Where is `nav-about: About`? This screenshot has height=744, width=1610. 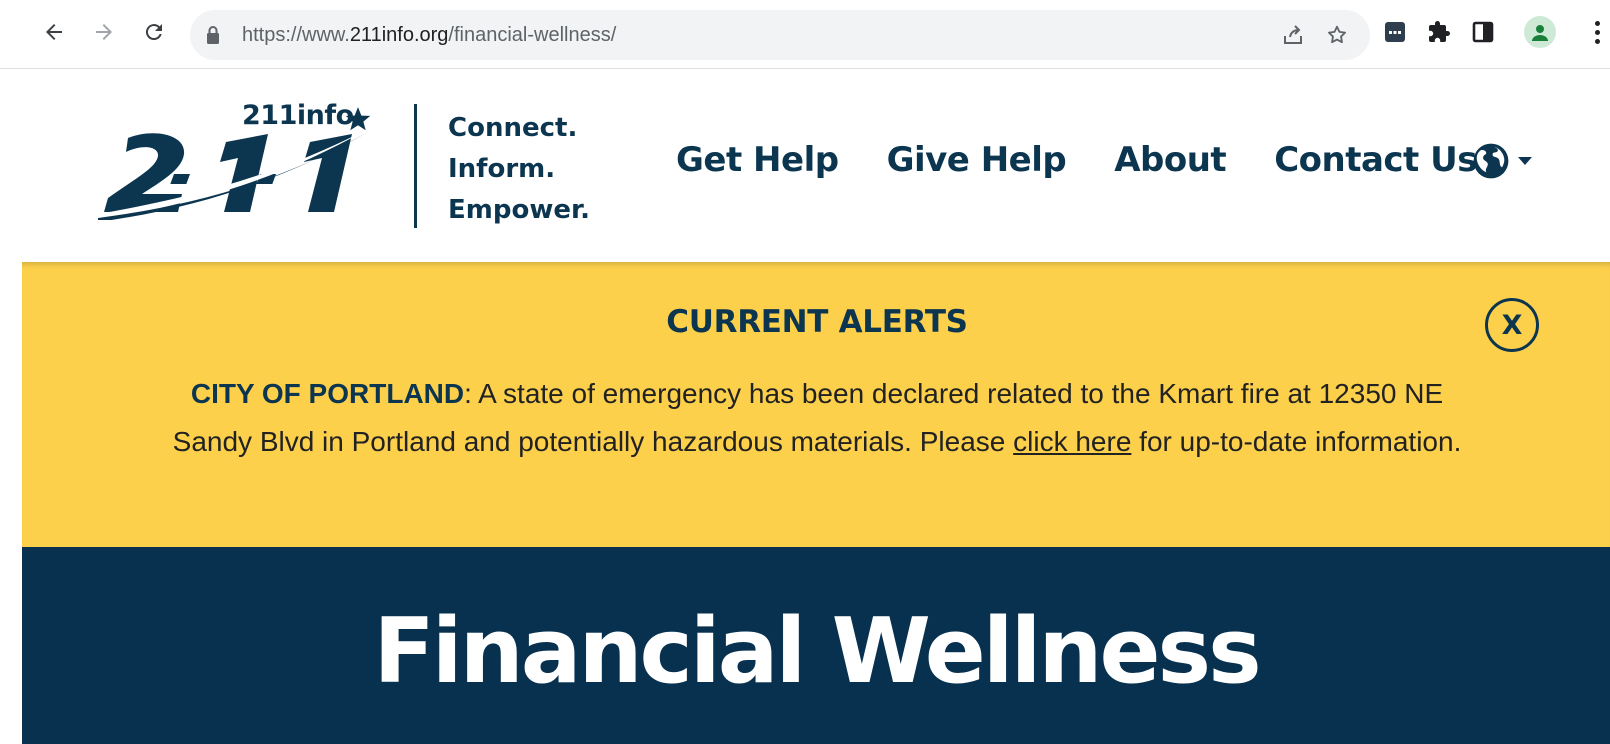
nav-about: About is located at coordinates (1170, 160).